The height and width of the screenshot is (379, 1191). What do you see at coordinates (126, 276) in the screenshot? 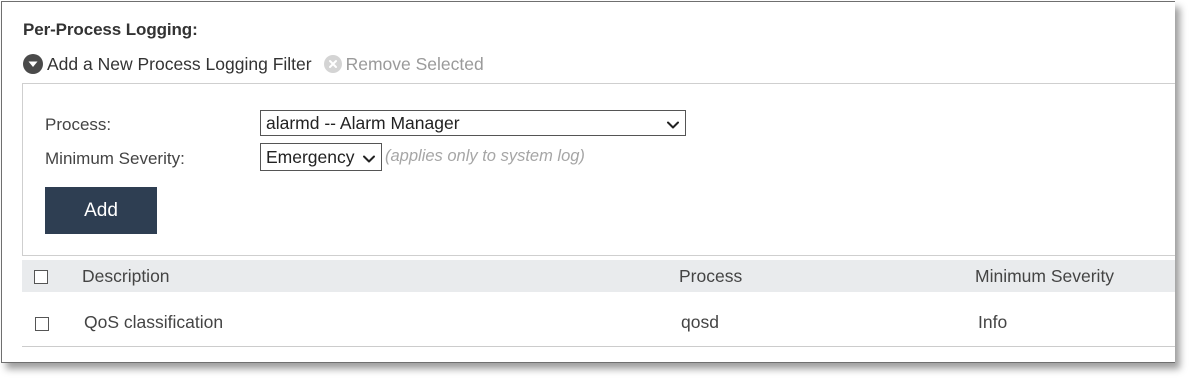
I see `column-header-description: Description` at bounding box center [126, 276].